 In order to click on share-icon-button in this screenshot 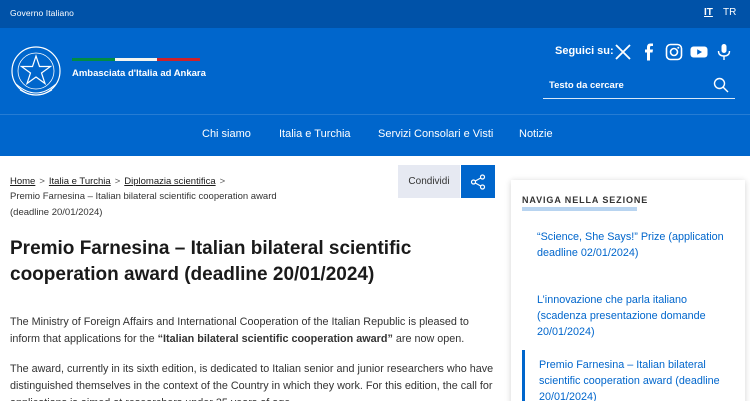, I will do `click(478, 181)`.